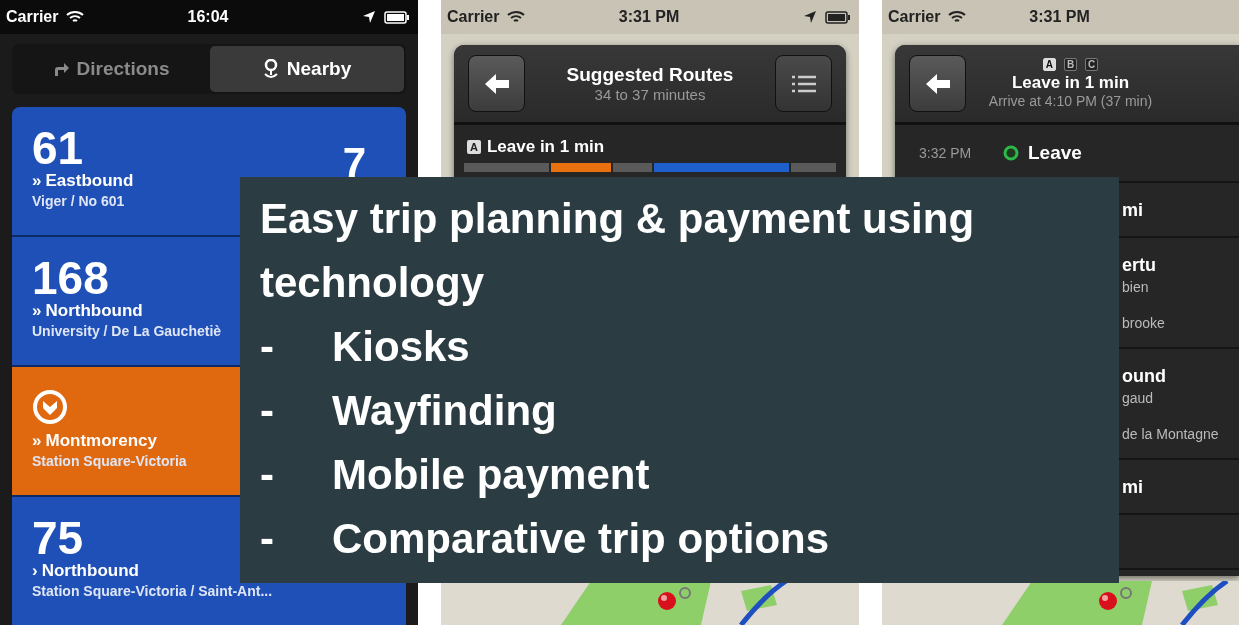 This screenshot has height=625, width=1239. What do you see at coordinates (208, 17) in the screenshot?
I see `status-time: 16:04` at bounding box center [208, 17].